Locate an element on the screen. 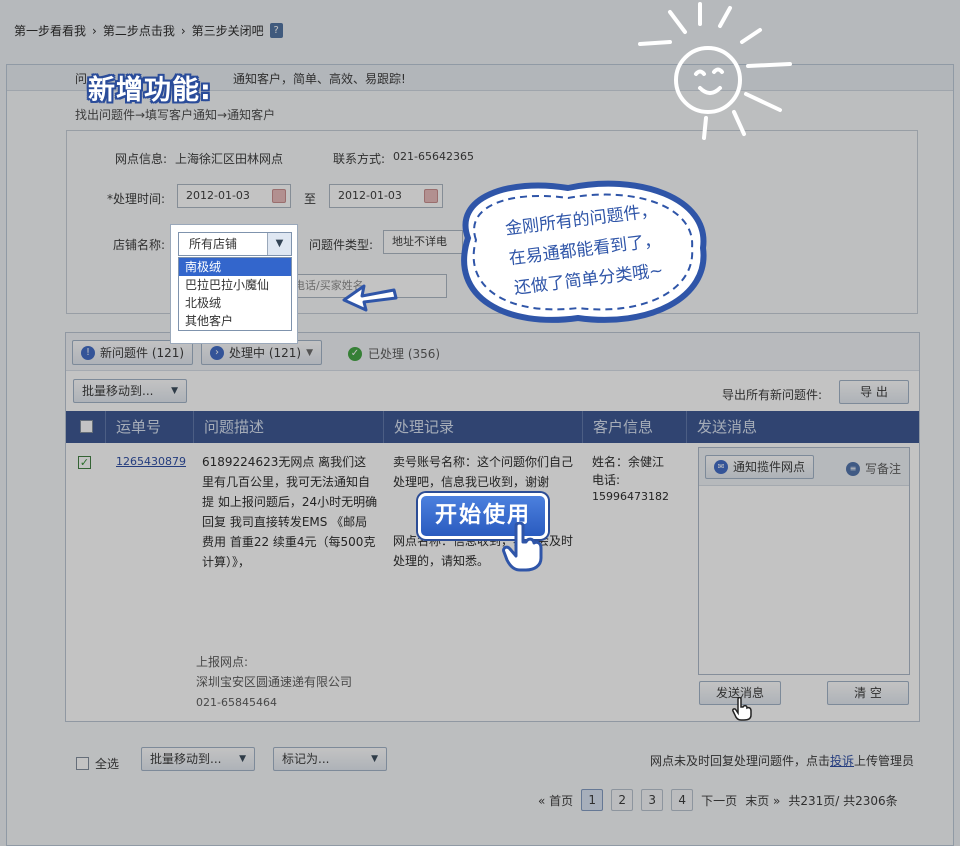 Image resolution: width=960 pixels, height=846 pixels. page-1: 1 is located at coordinates (592, 800).